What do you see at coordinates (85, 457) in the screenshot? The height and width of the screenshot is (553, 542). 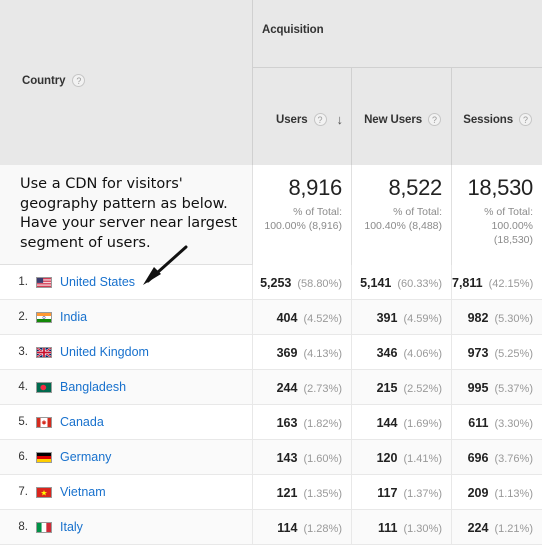 I see `country-link: Germany` at bounding box center [85, 457].